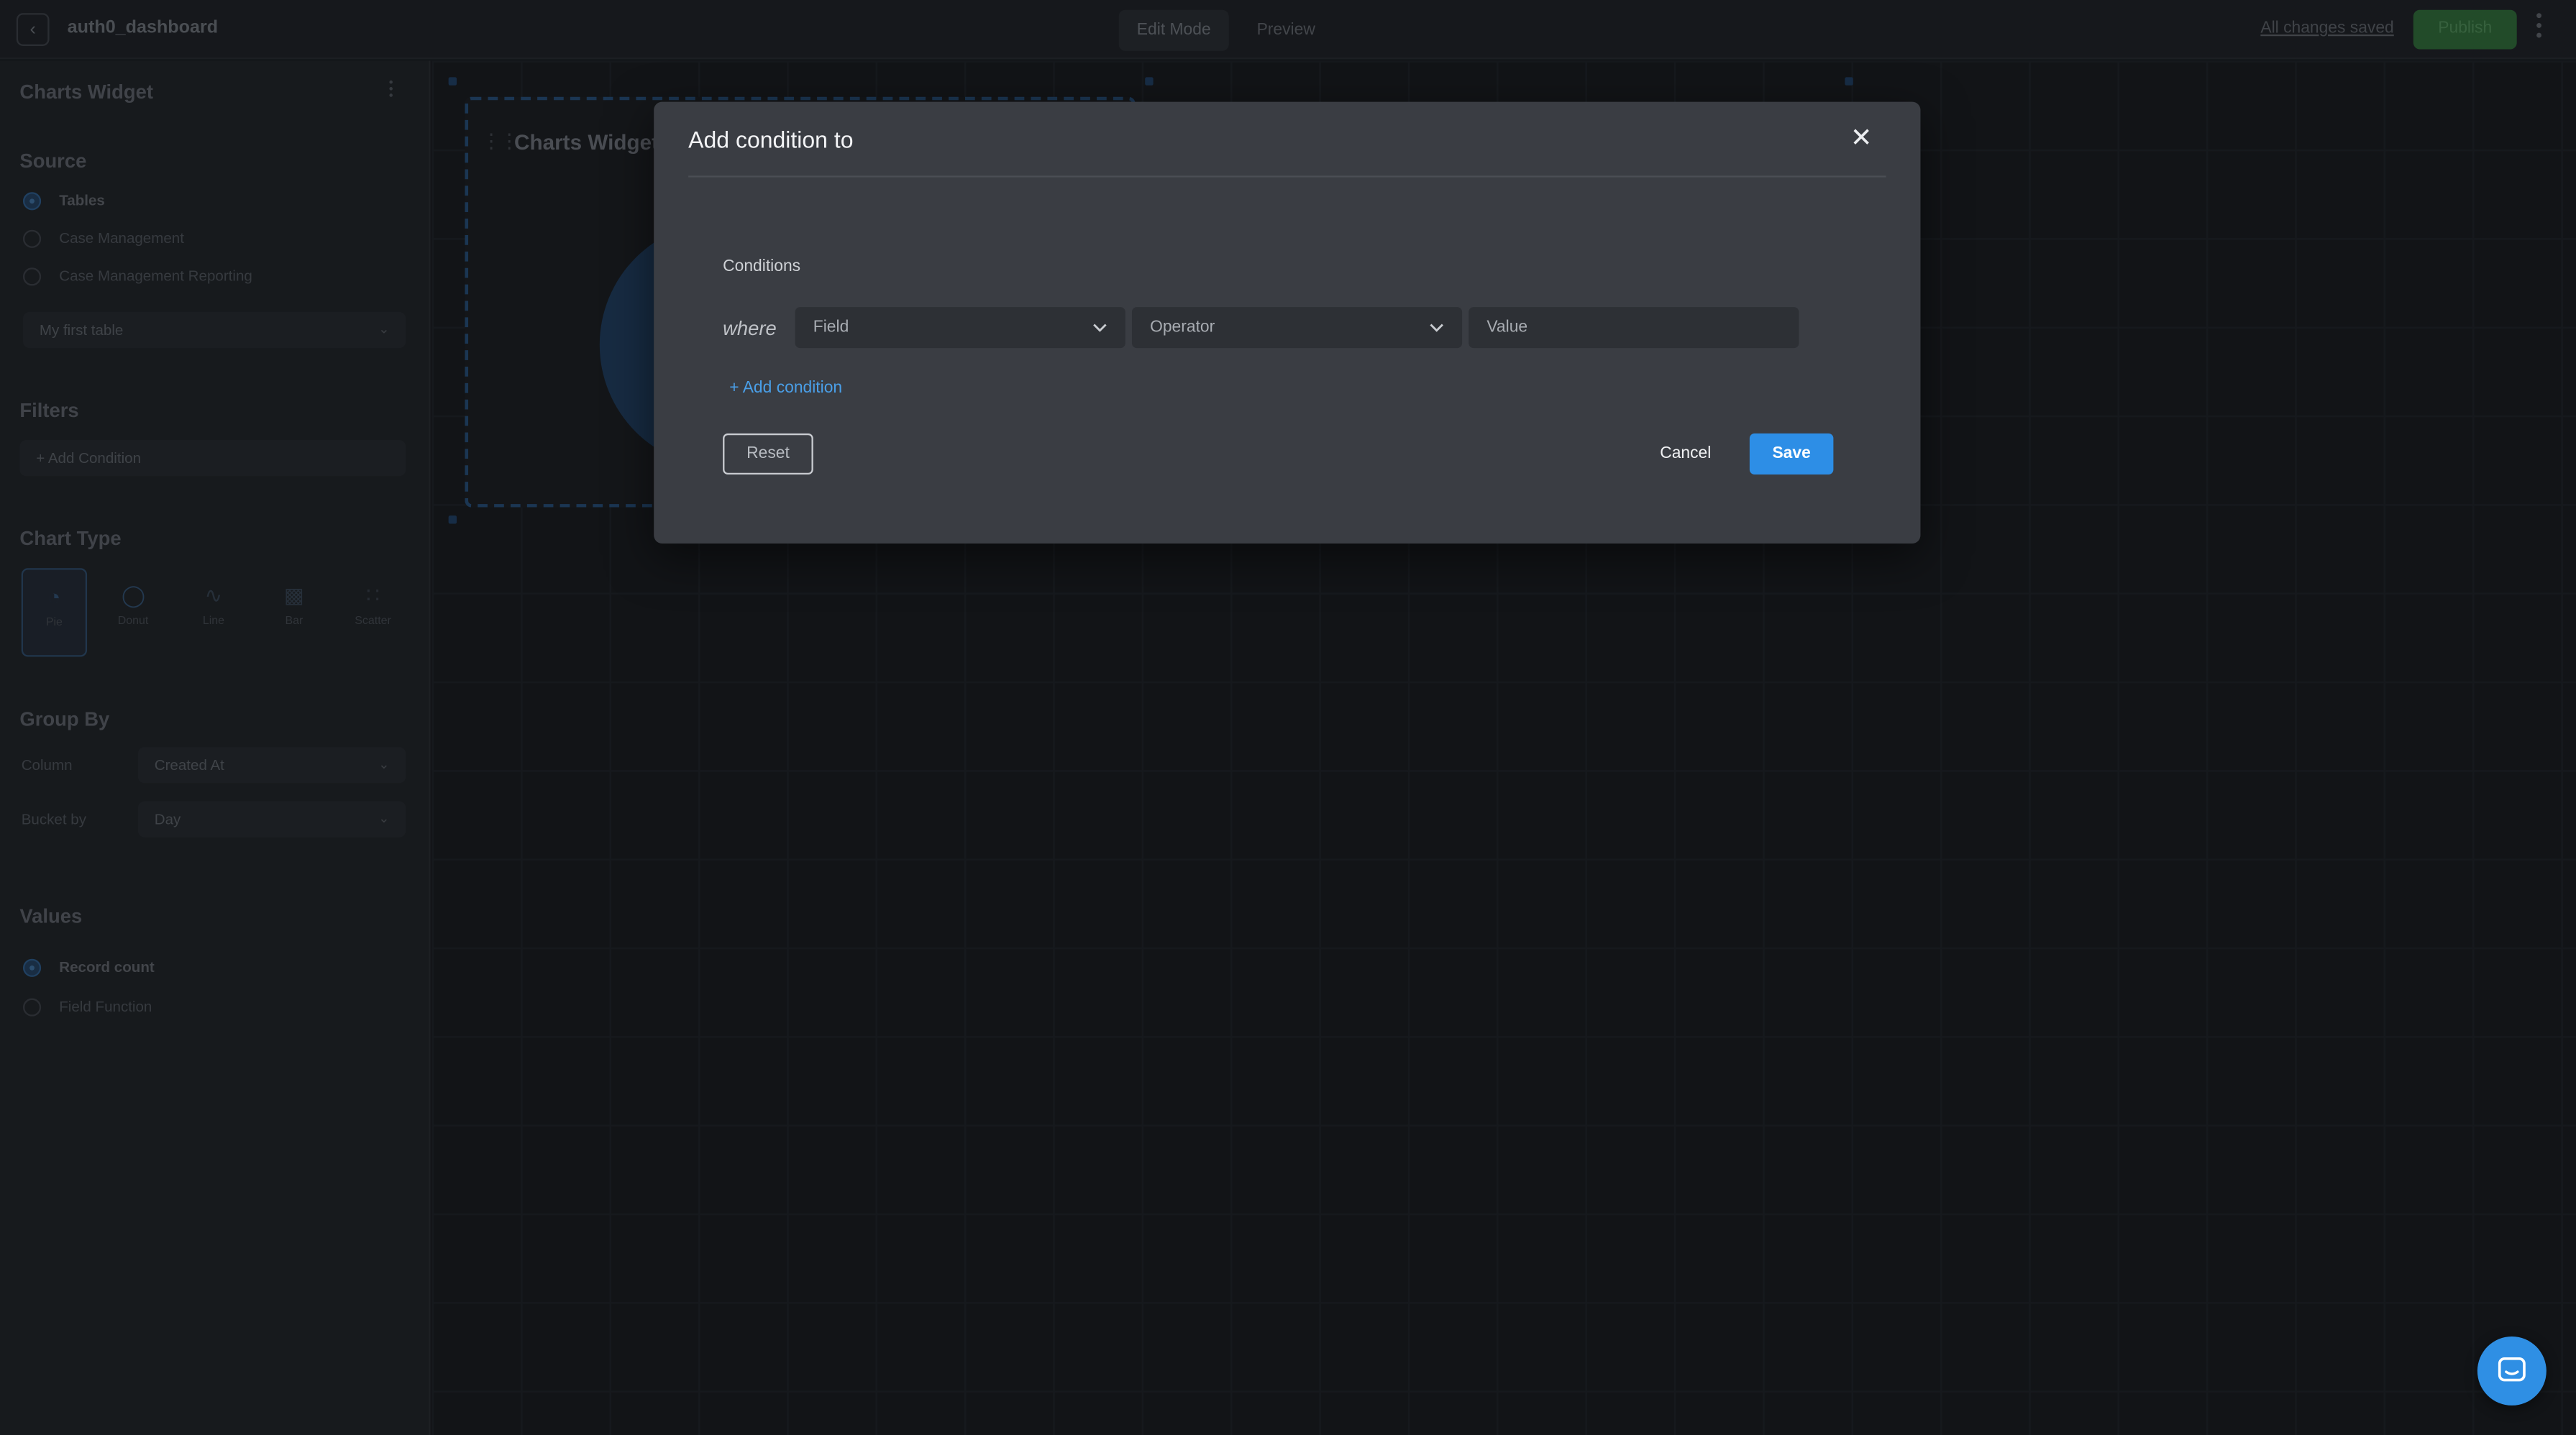  Describe the element at coordinates (768, 454) in the screenshot. I see `reset-button: Reset` at that location.